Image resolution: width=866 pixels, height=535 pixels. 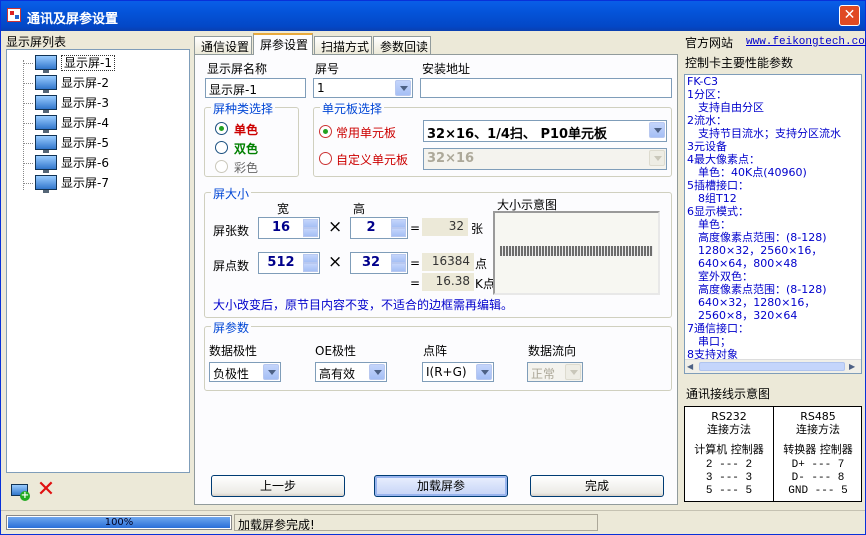 What do you see at coordinates (223, 45) in the screenshot?
I see `tab-0: 通信设置` at bounding box center [223, 45].